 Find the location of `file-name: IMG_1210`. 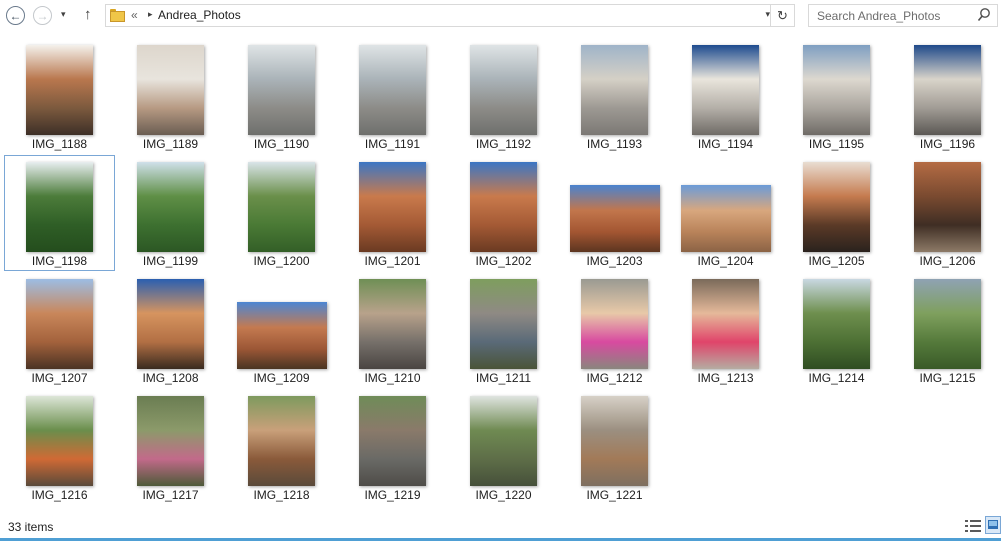

file-name: IMG_1210 is located at coordinates (392, 378).